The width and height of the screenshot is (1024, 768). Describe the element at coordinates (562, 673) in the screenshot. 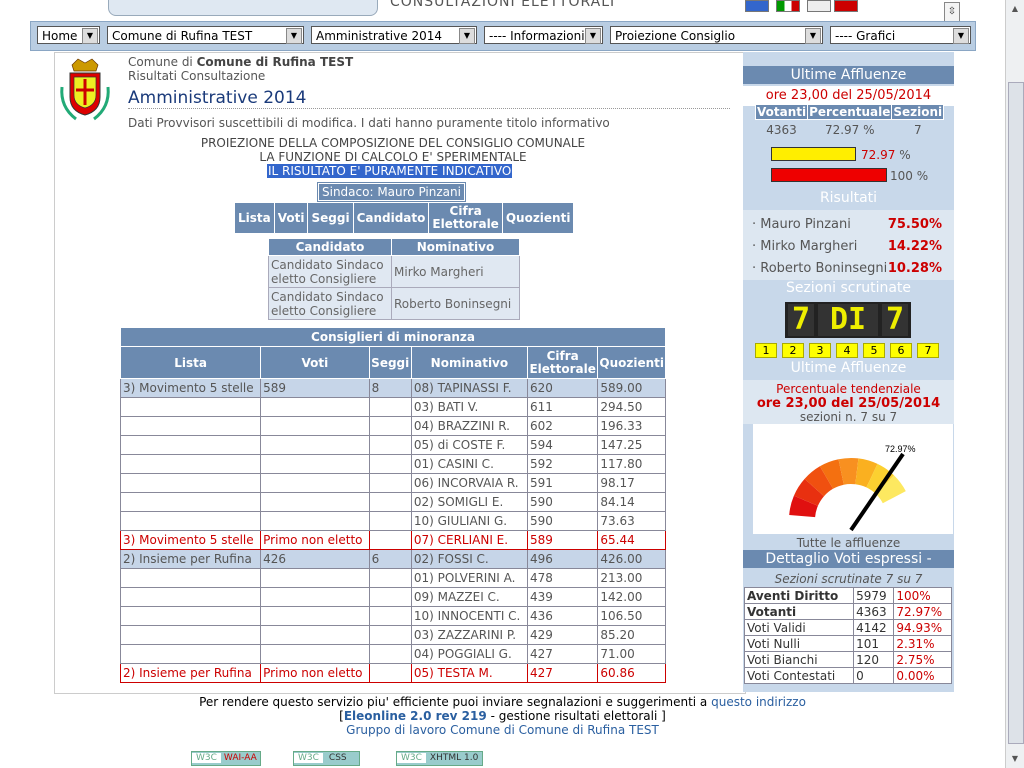

I see `cell-cifra: 427` at that location.